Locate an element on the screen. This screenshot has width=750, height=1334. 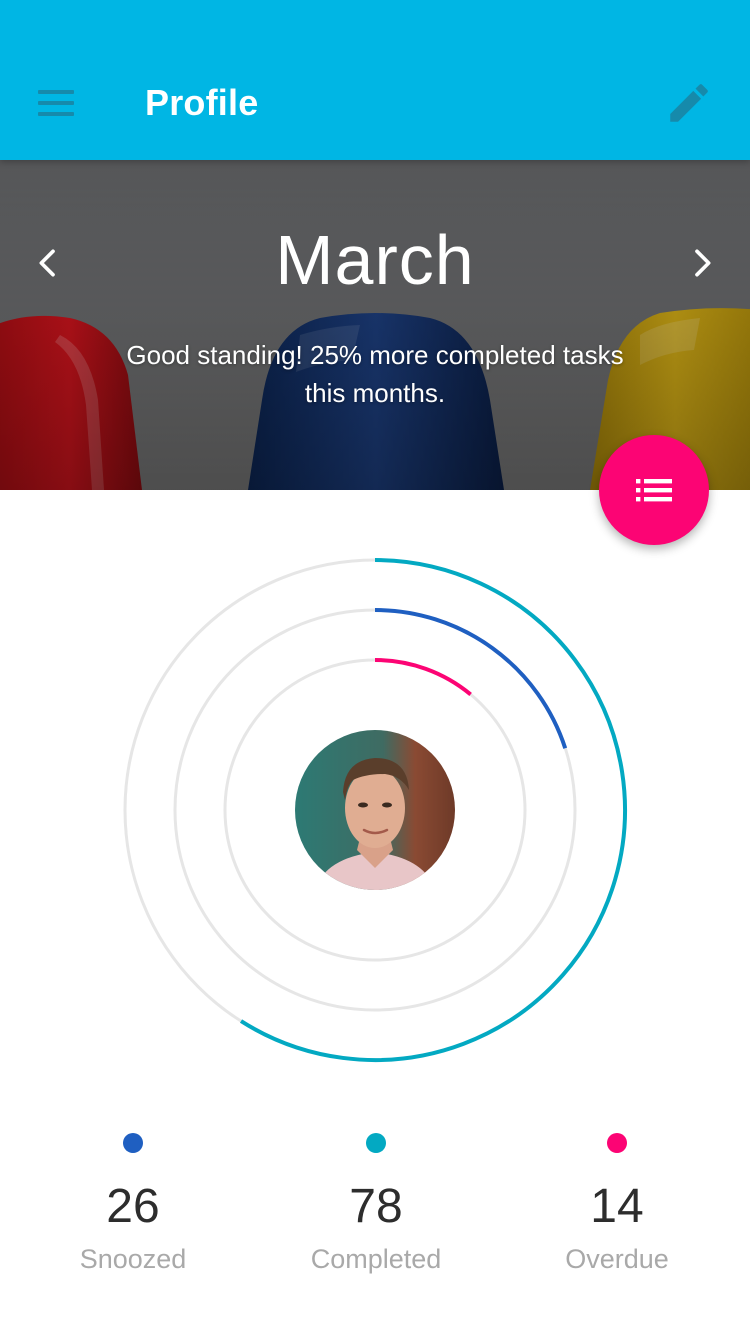
chevron-right-icon is located at coordinates (702, 263).